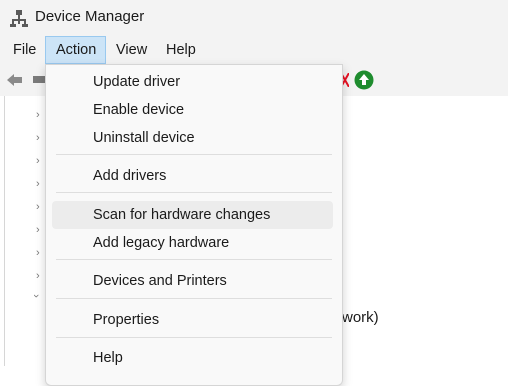 This screenshot has height=386, width=508. I want to click on window-title: Device Manager, so click(90, 16).